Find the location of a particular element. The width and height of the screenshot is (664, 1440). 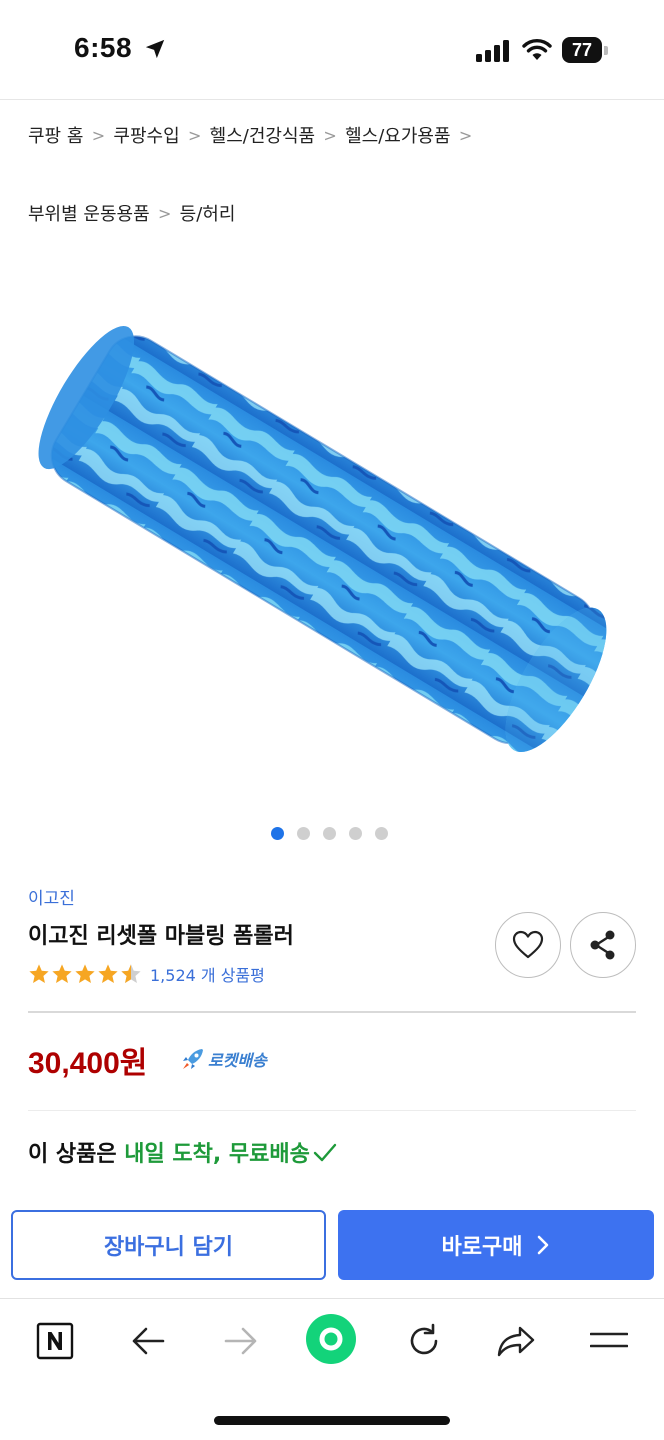

review-count-link: 1,524 개 상품평 is located at coordinates (207, 974).